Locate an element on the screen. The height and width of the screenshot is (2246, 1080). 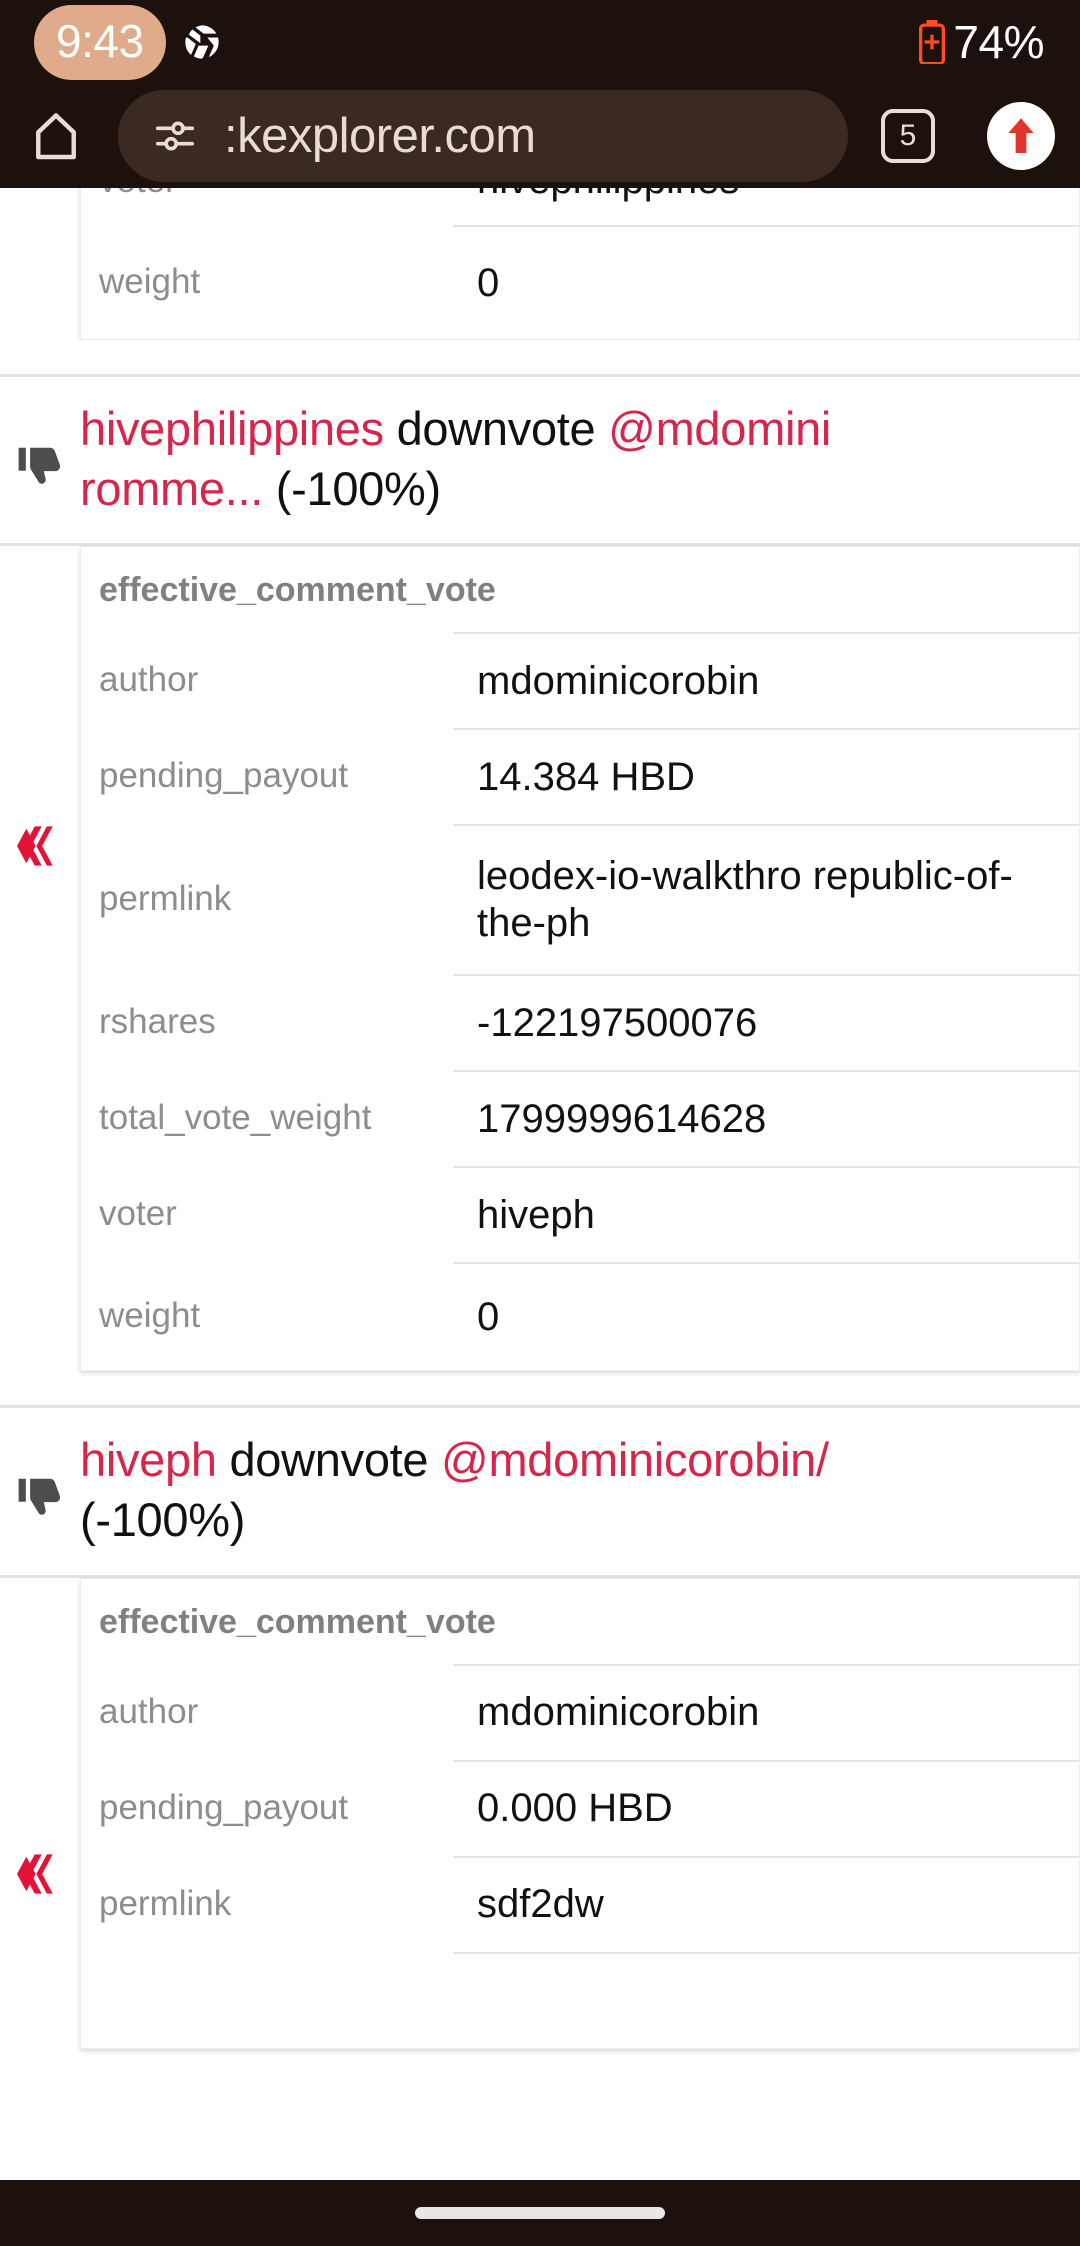
table-row: rshares -122197500076 is located at coordinates (580, 1022).